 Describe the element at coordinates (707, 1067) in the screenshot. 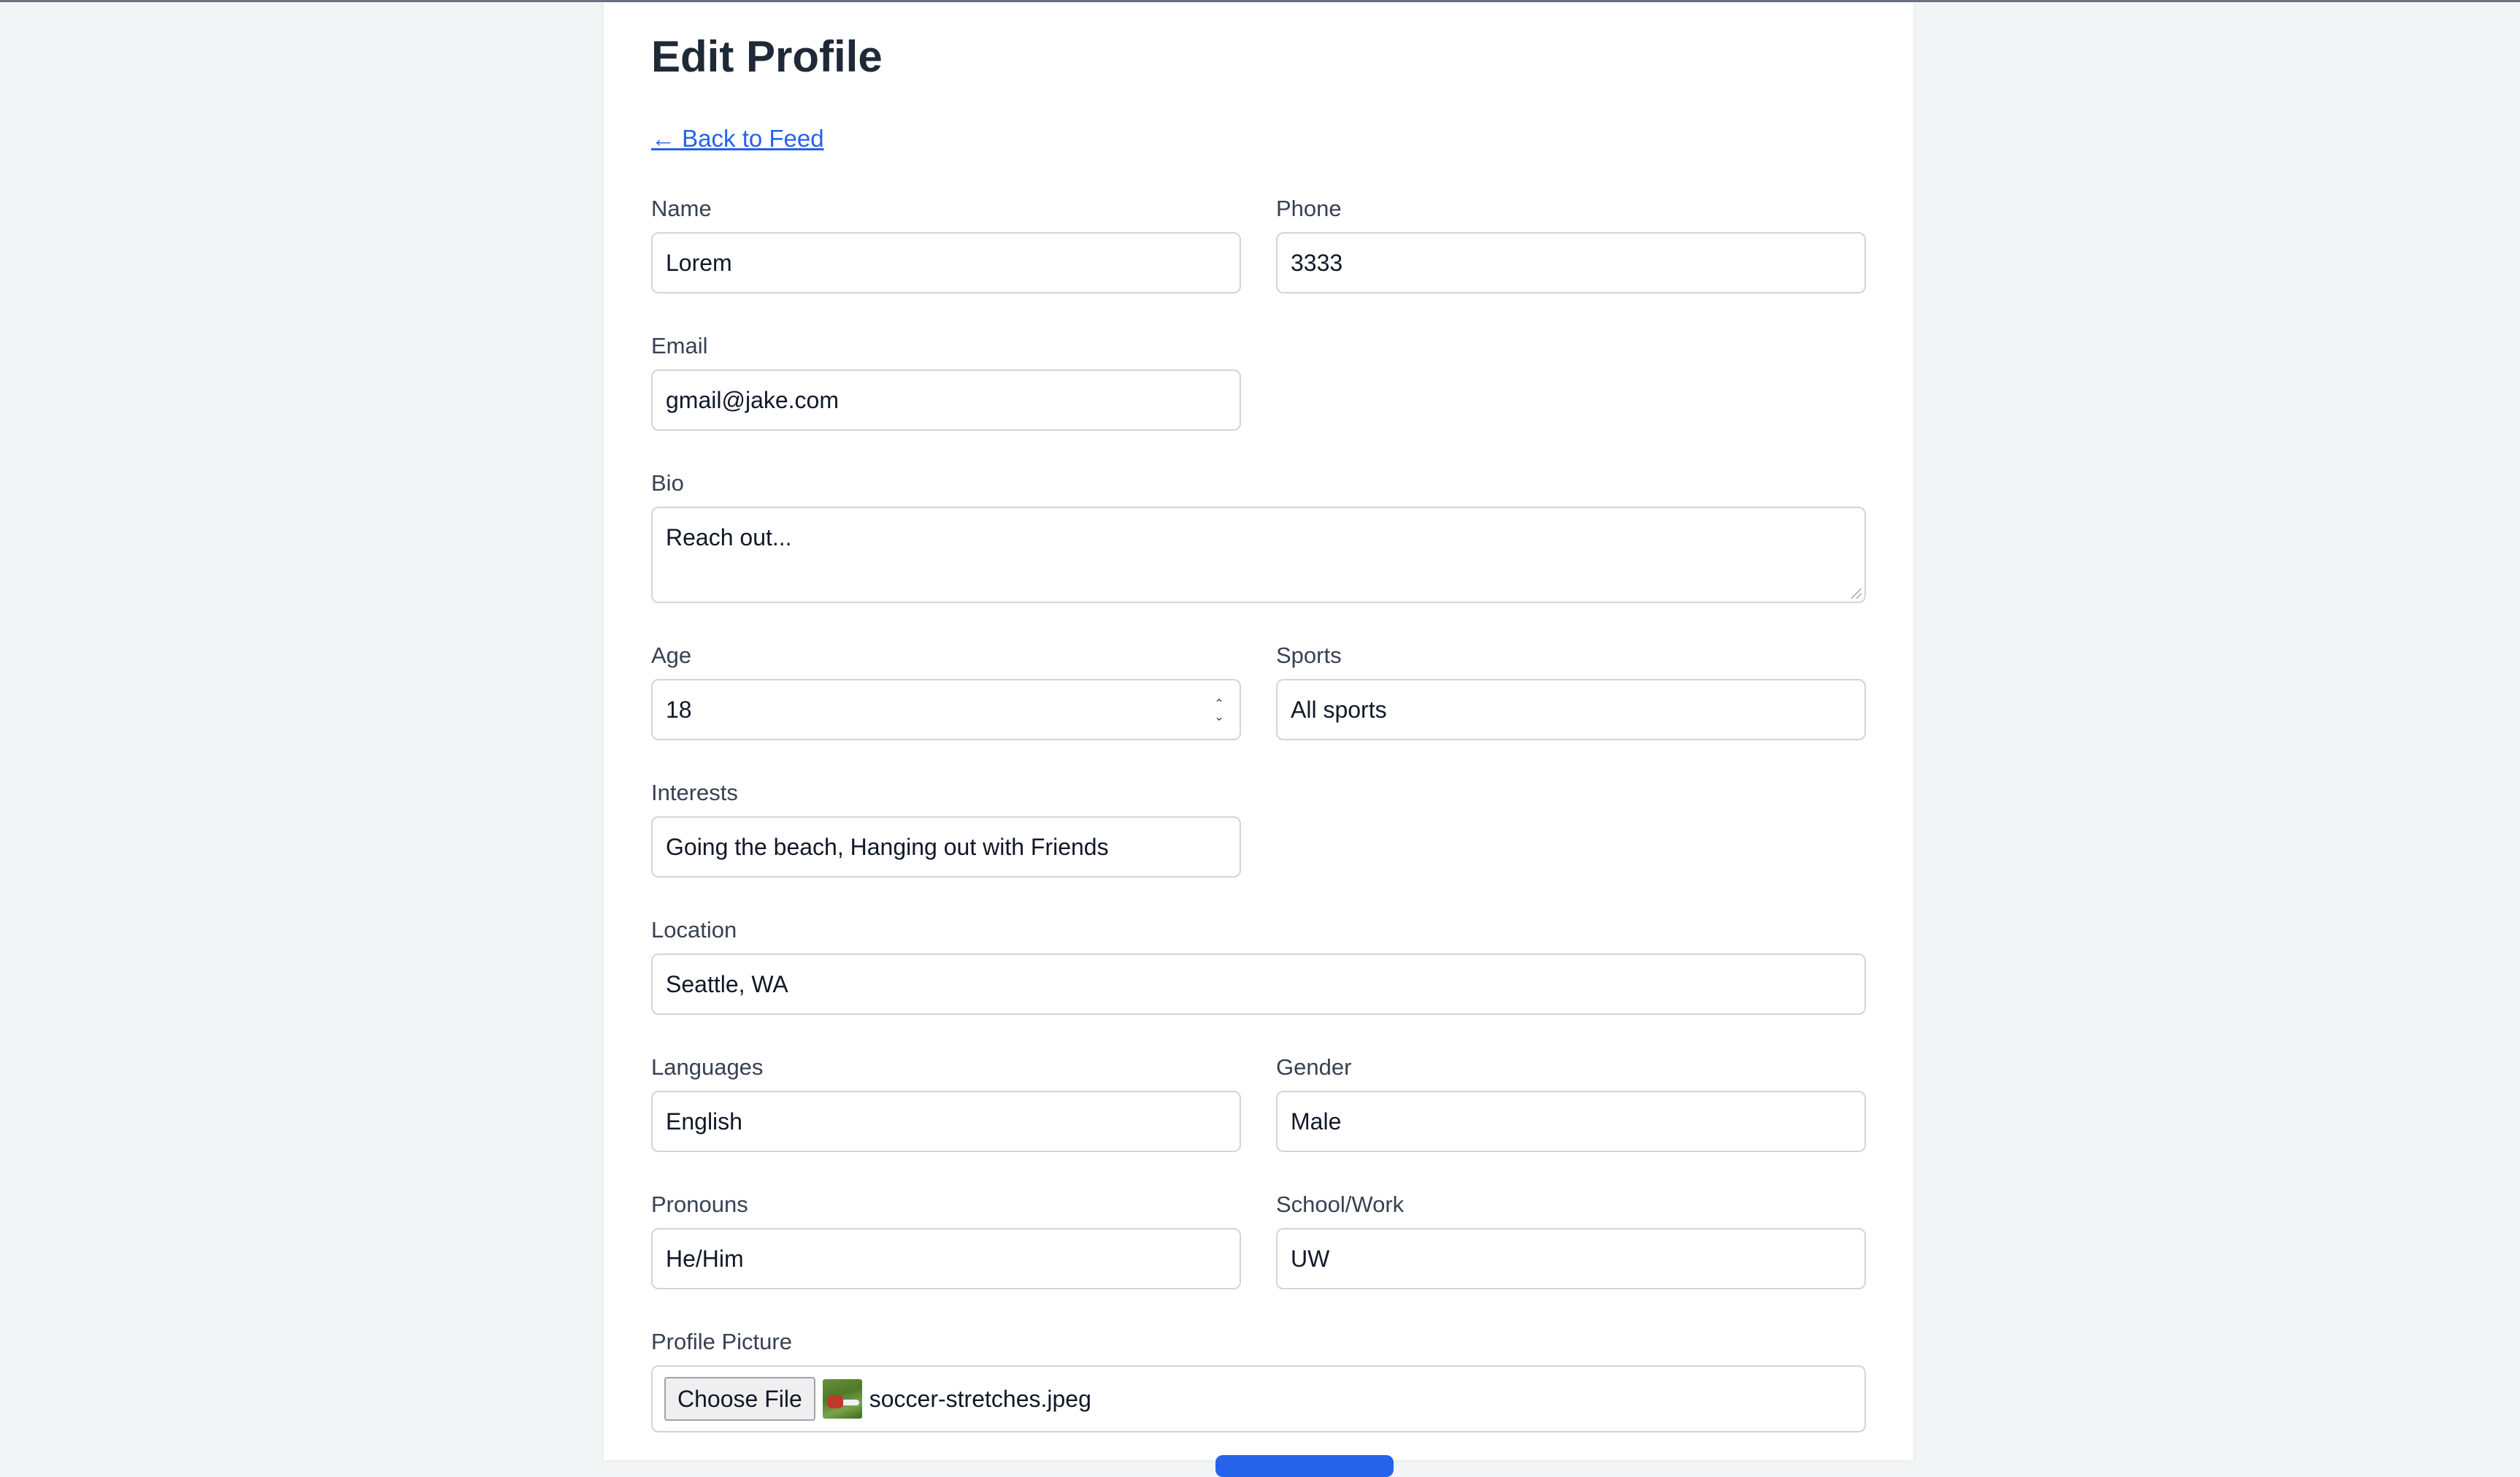

I see `languages-label: Languages` at that location.